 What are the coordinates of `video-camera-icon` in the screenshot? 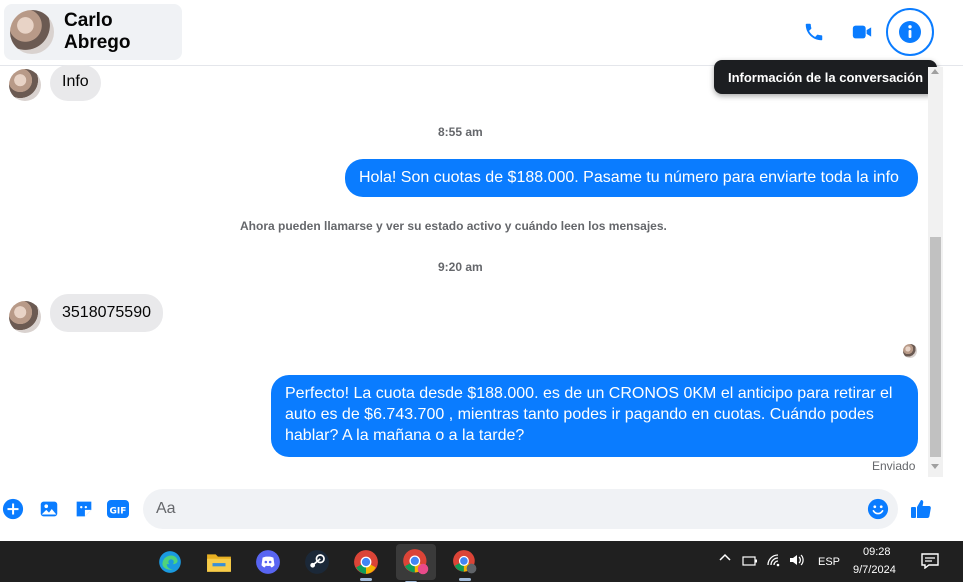 It's located at (862, 32).